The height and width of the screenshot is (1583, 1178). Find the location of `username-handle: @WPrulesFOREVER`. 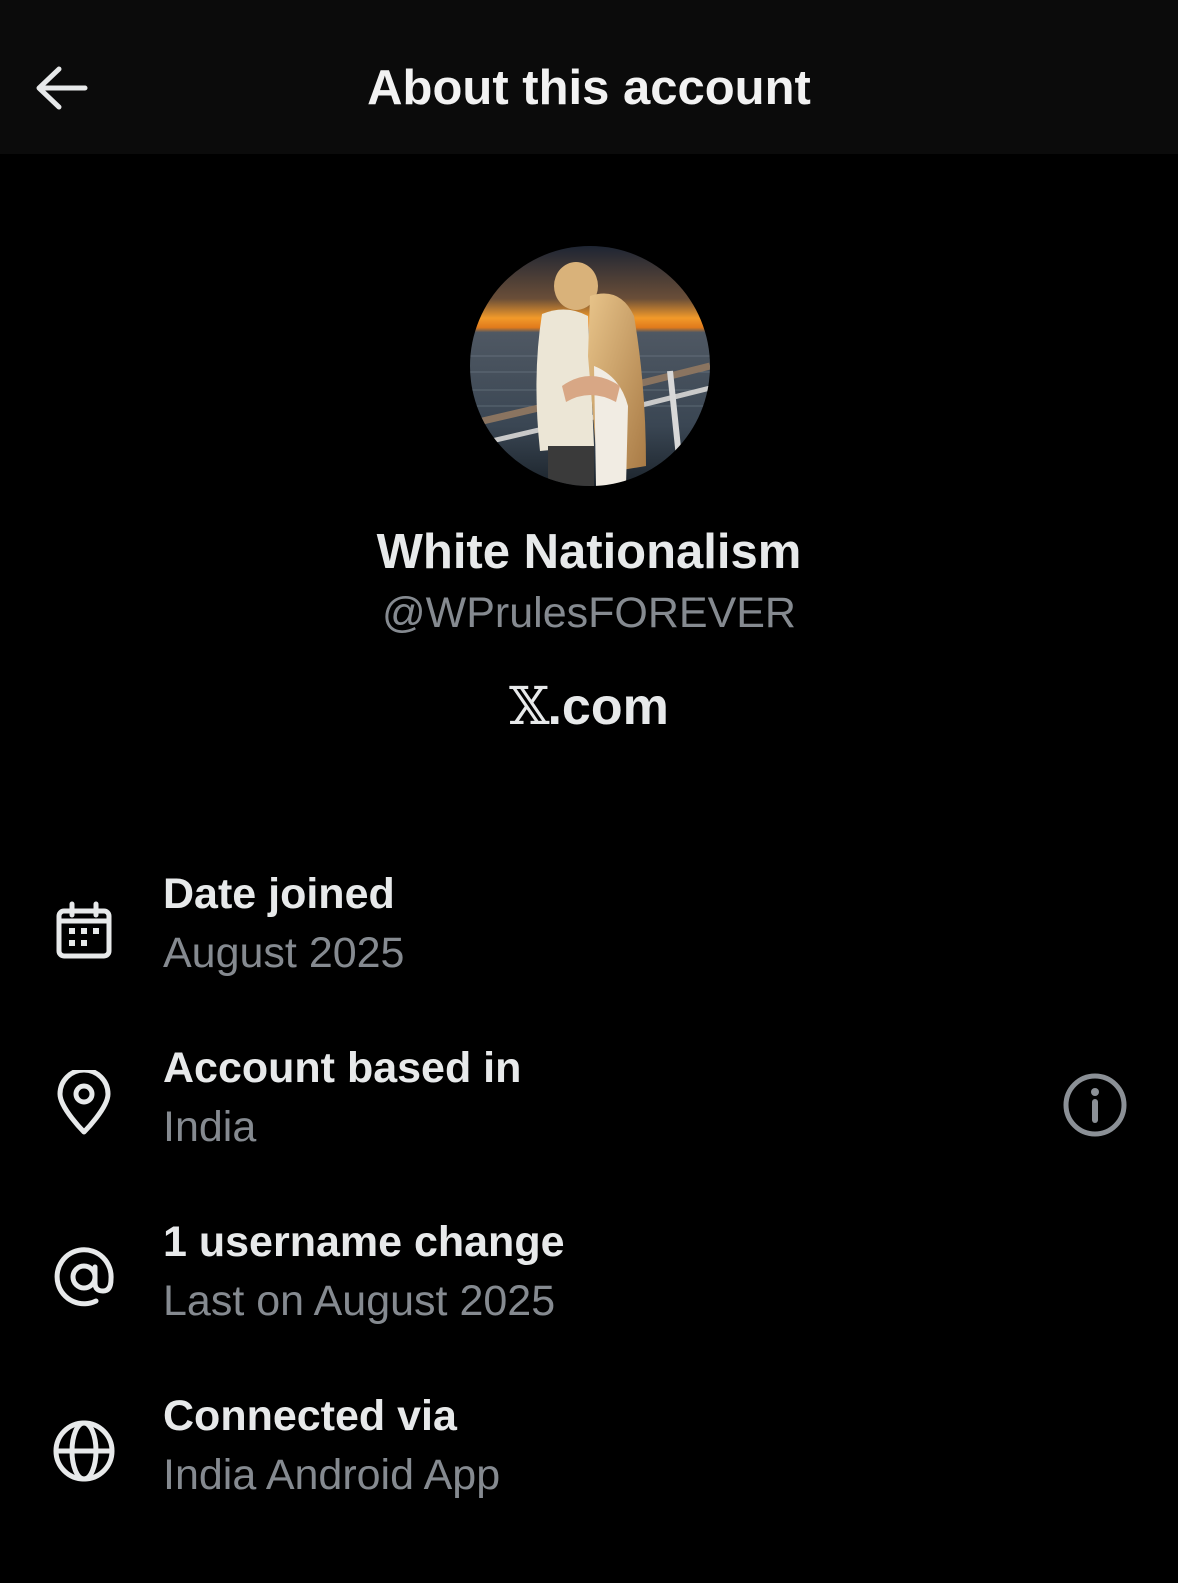

username-handle: @WPrulesFOREVER is located at coordinates (589, 613).